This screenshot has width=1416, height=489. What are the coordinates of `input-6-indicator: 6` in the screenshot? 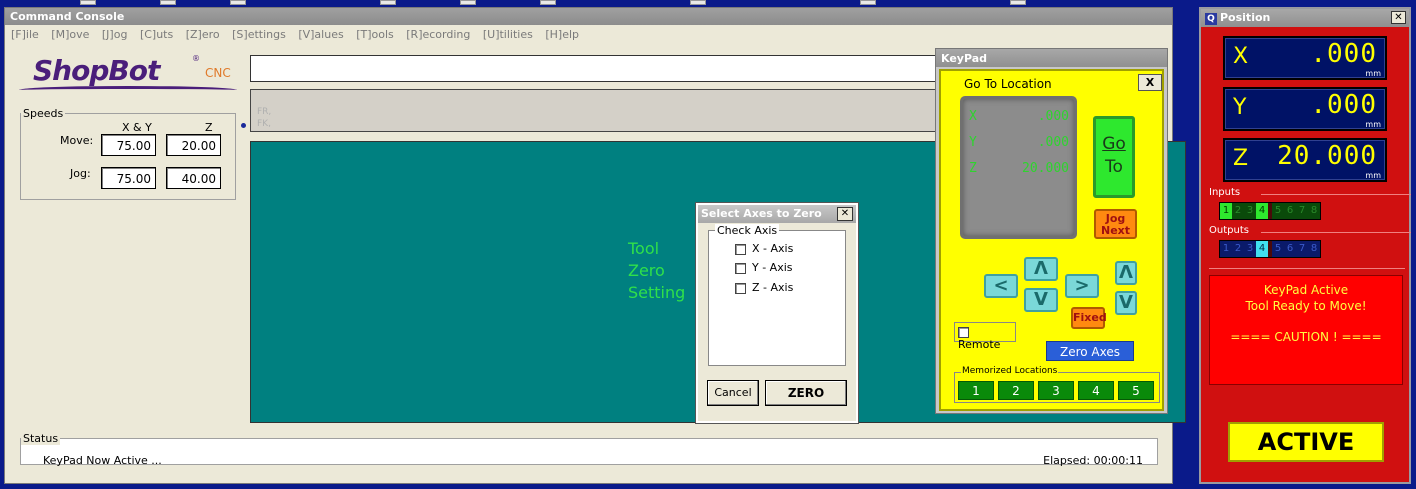 It's located at (1290, 211).